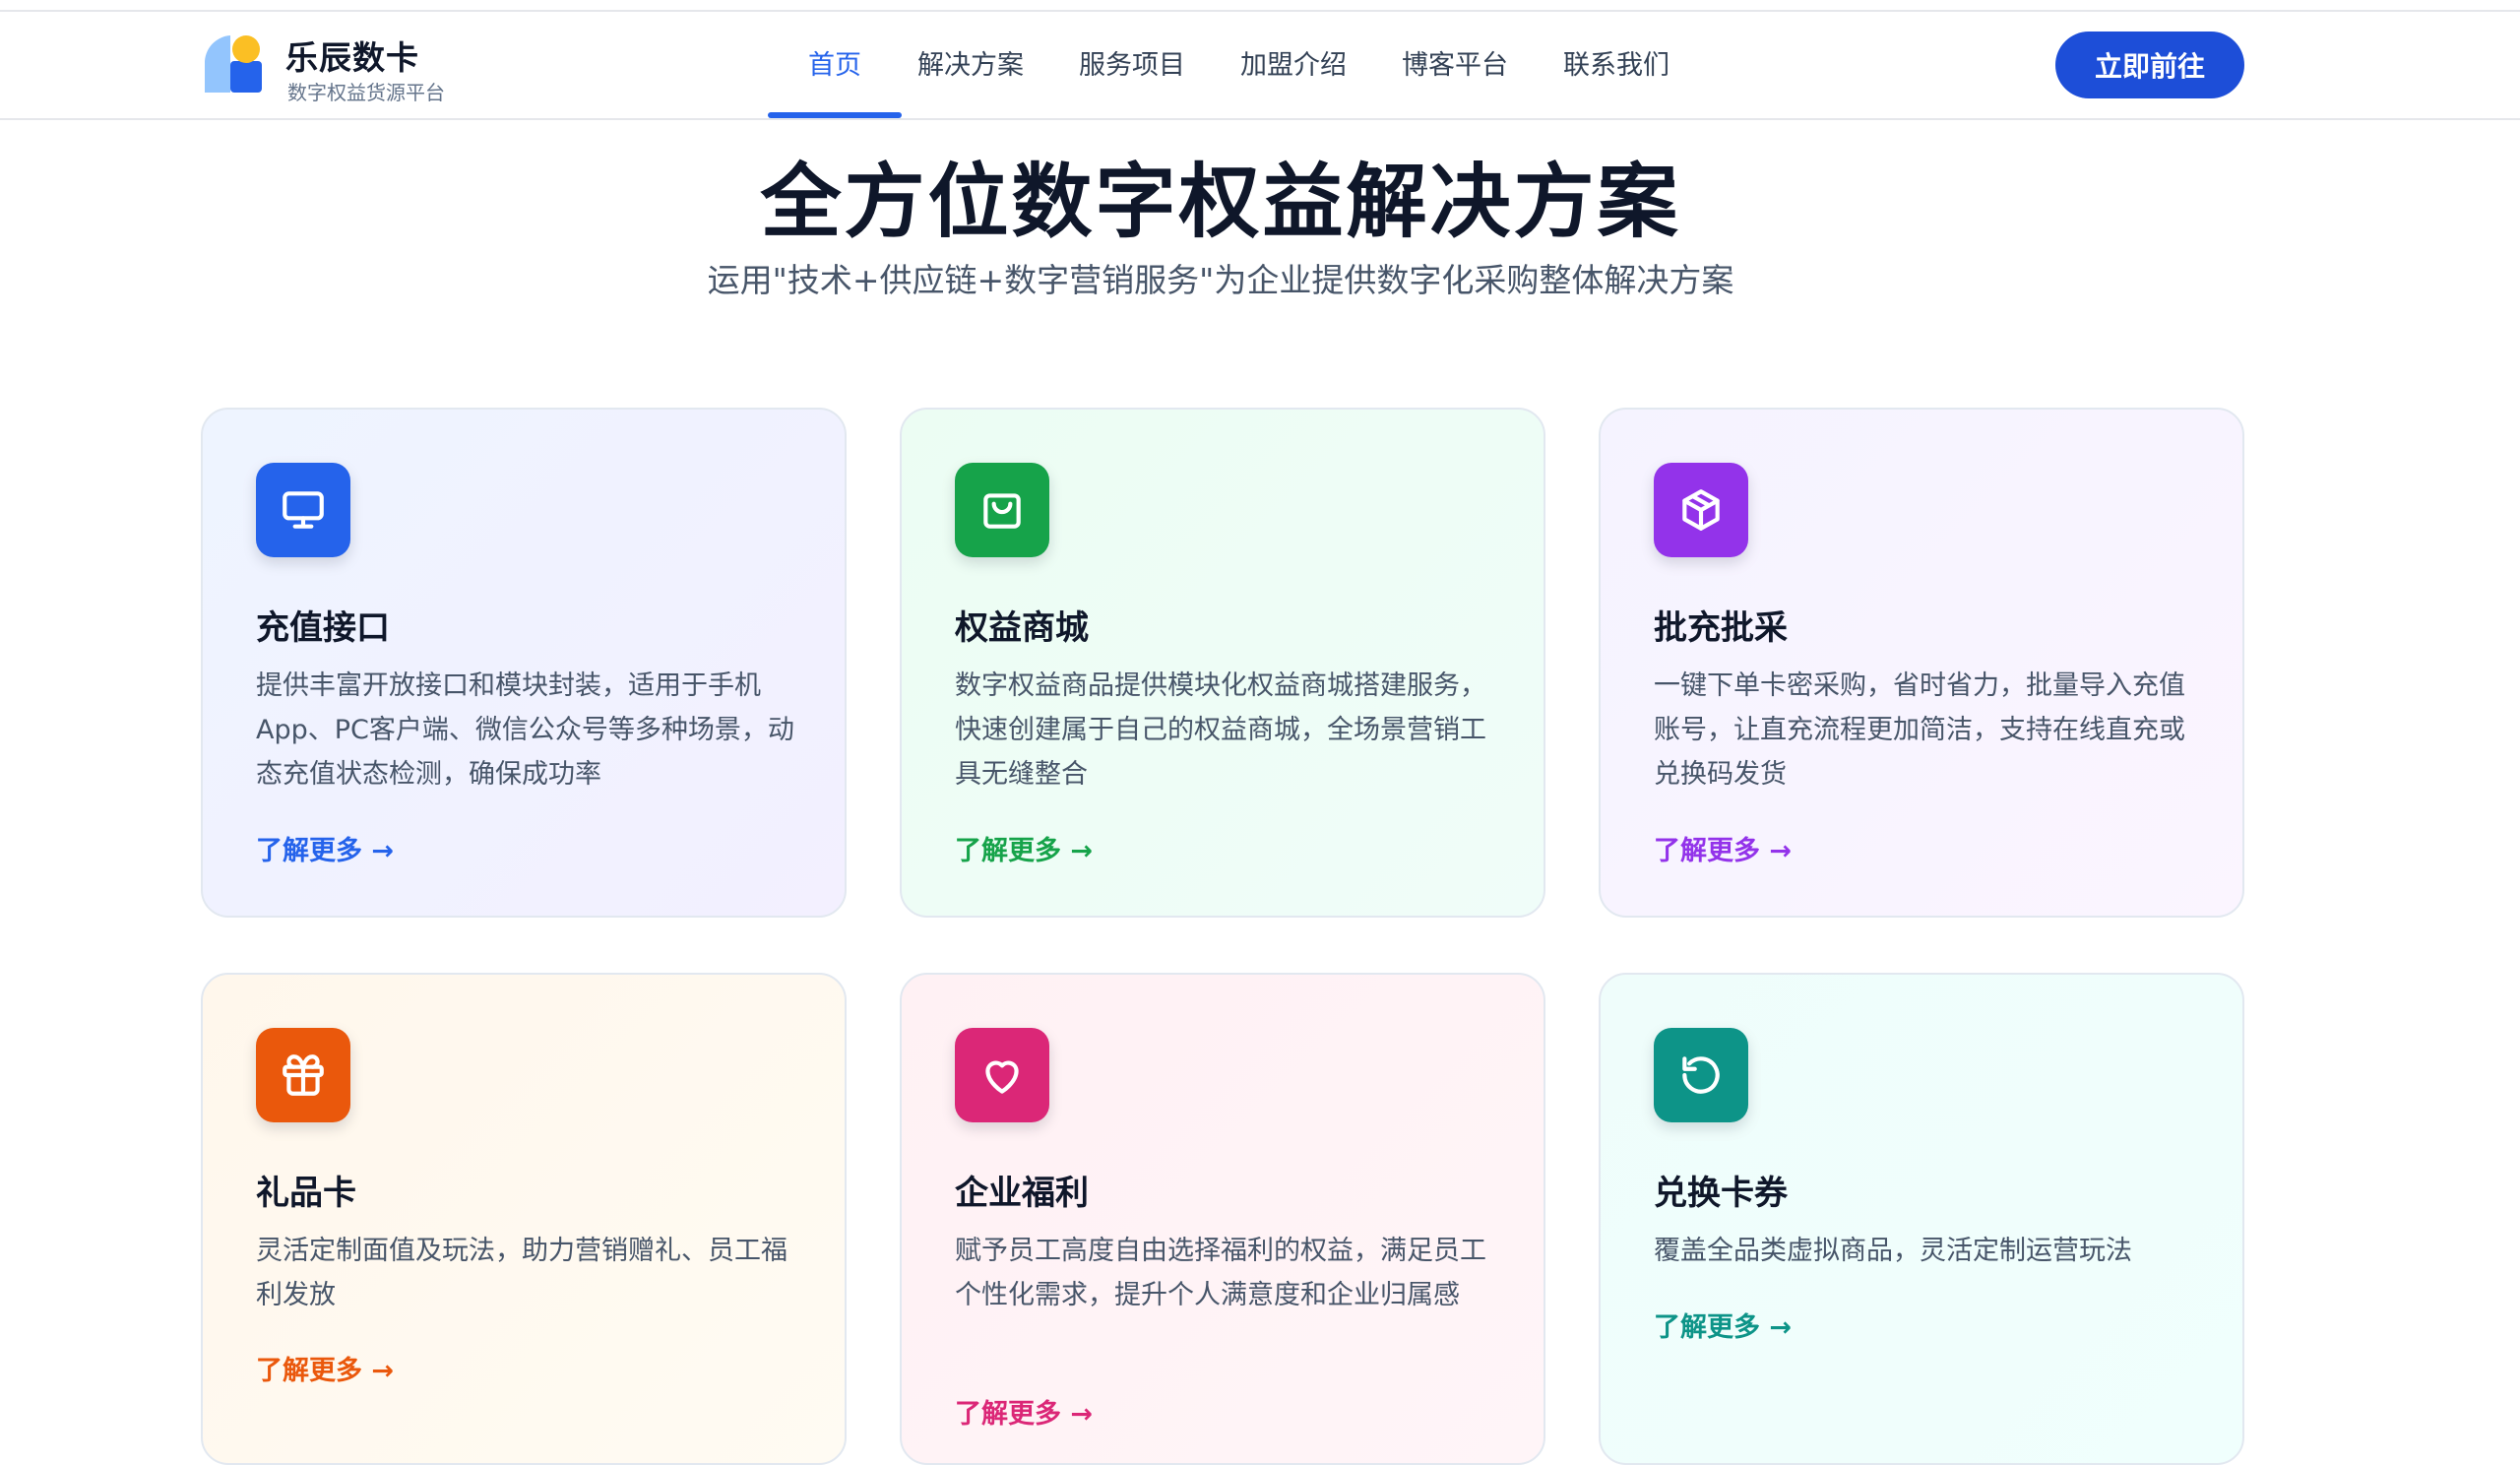 This screenshot has height=1465, width=2520. What do you see at coordinates (522, 1273) in the screenshot?
I see `card-description: 灵活定制面值及玩法，助力营销赠礼、员工福利发放` at bounding box center [522, 1273].